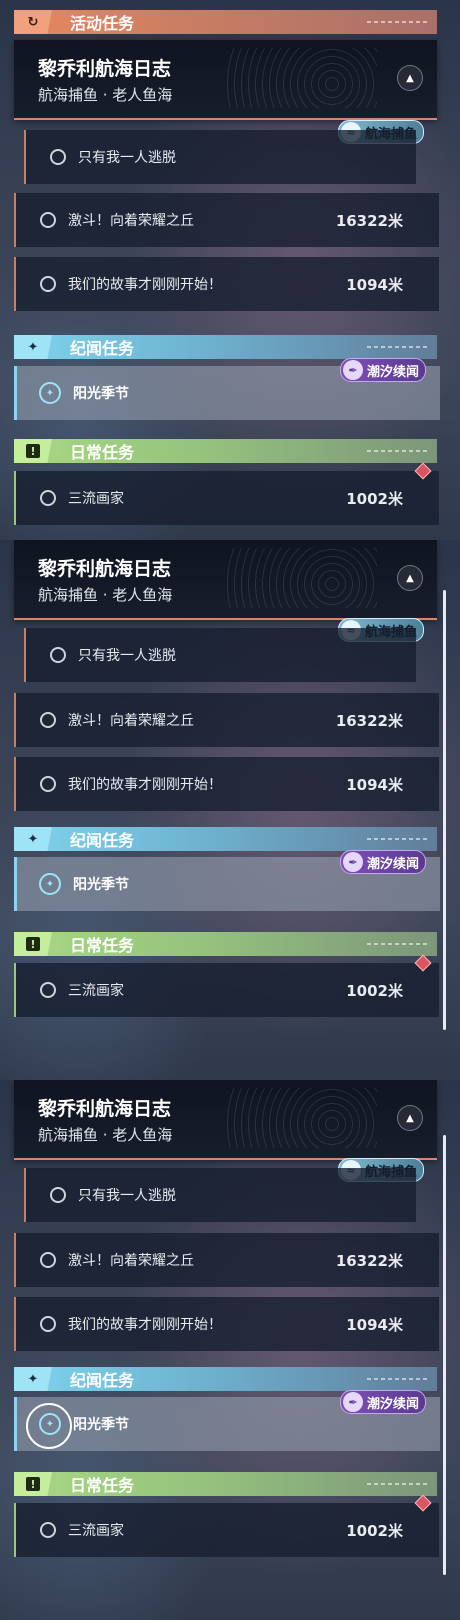 The image size is (460, 1620). Describe the element at coordinates (33, 22) in the screenshot. I see `activity-refresh-icon: ↻` at that location.